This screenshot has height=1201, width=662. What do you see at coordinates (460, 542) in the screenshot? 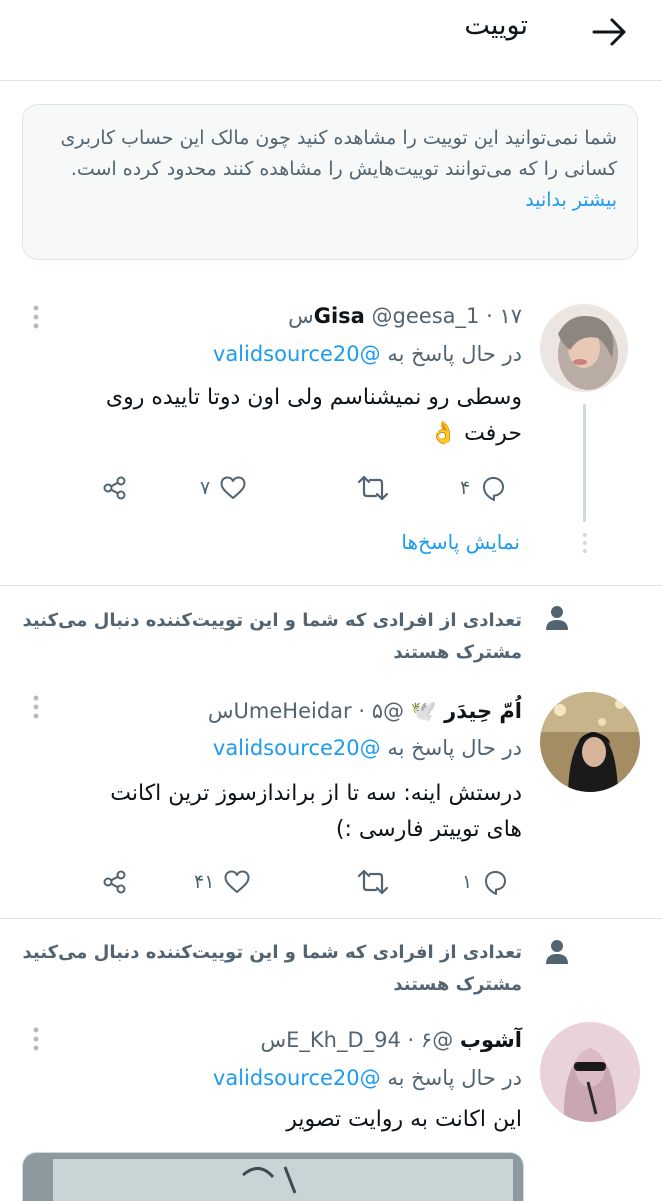
I see `show-replies-link: نمایش پاسخ‌ها` at bounding box center [460, 542].